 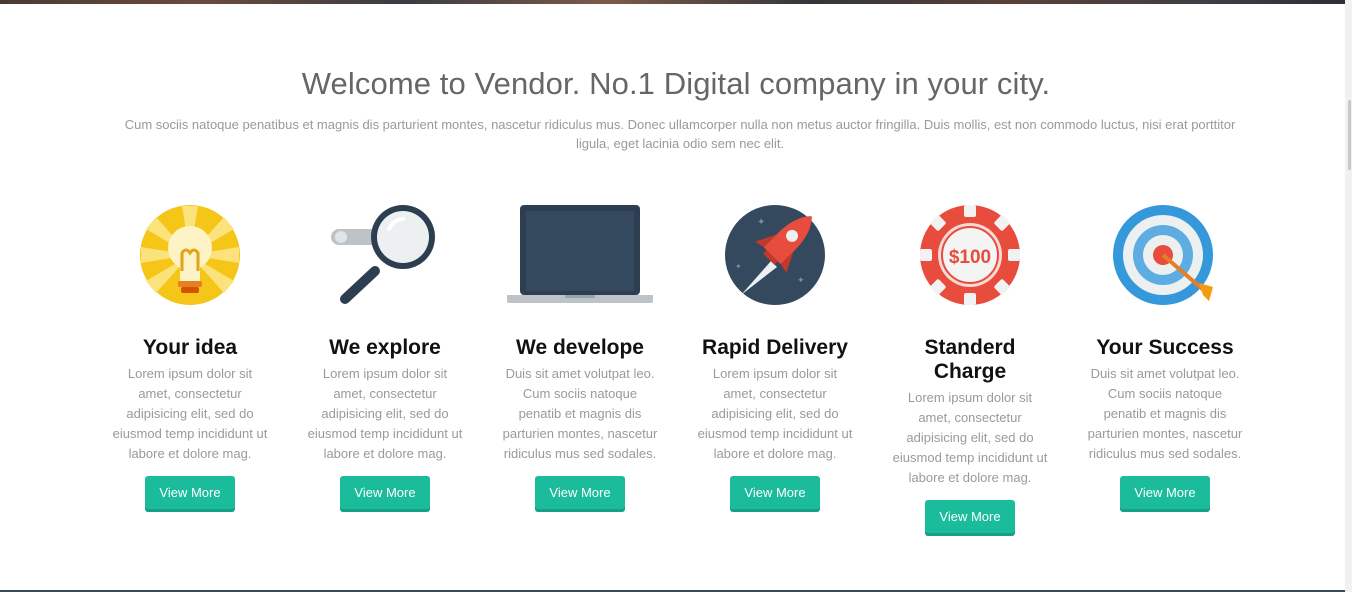 What do you see at coordinates (190, 255) in the screenshot?
I see `lightbulb-icon` at bounding box center [190, 255].